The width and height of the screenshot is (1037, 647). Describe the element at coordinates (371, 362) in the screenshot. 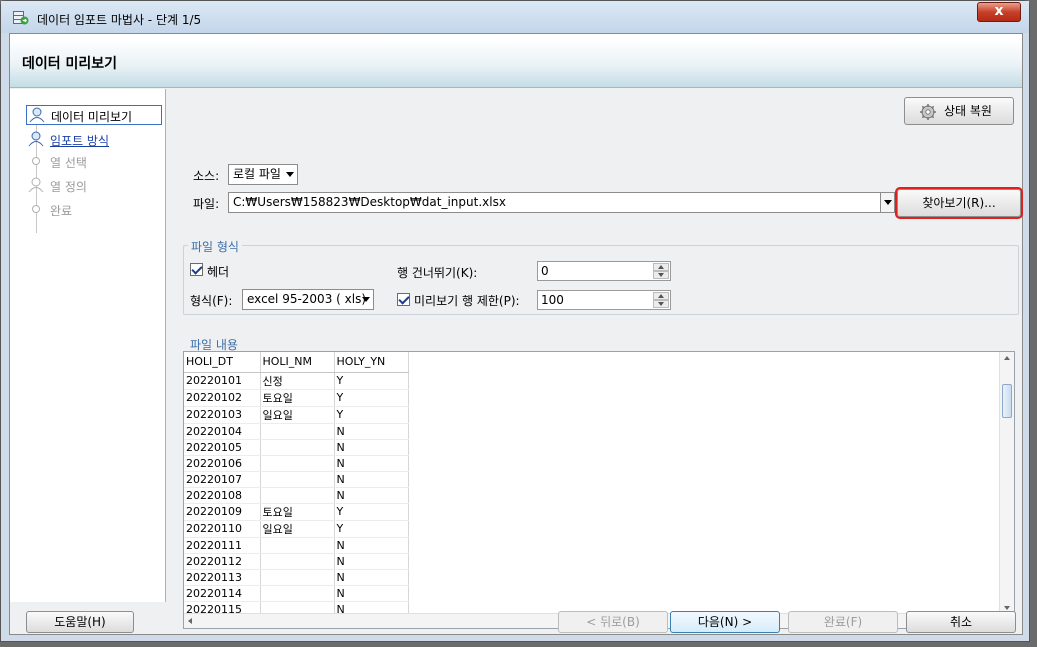

I see `column-header: HOLY_YN` at that location.